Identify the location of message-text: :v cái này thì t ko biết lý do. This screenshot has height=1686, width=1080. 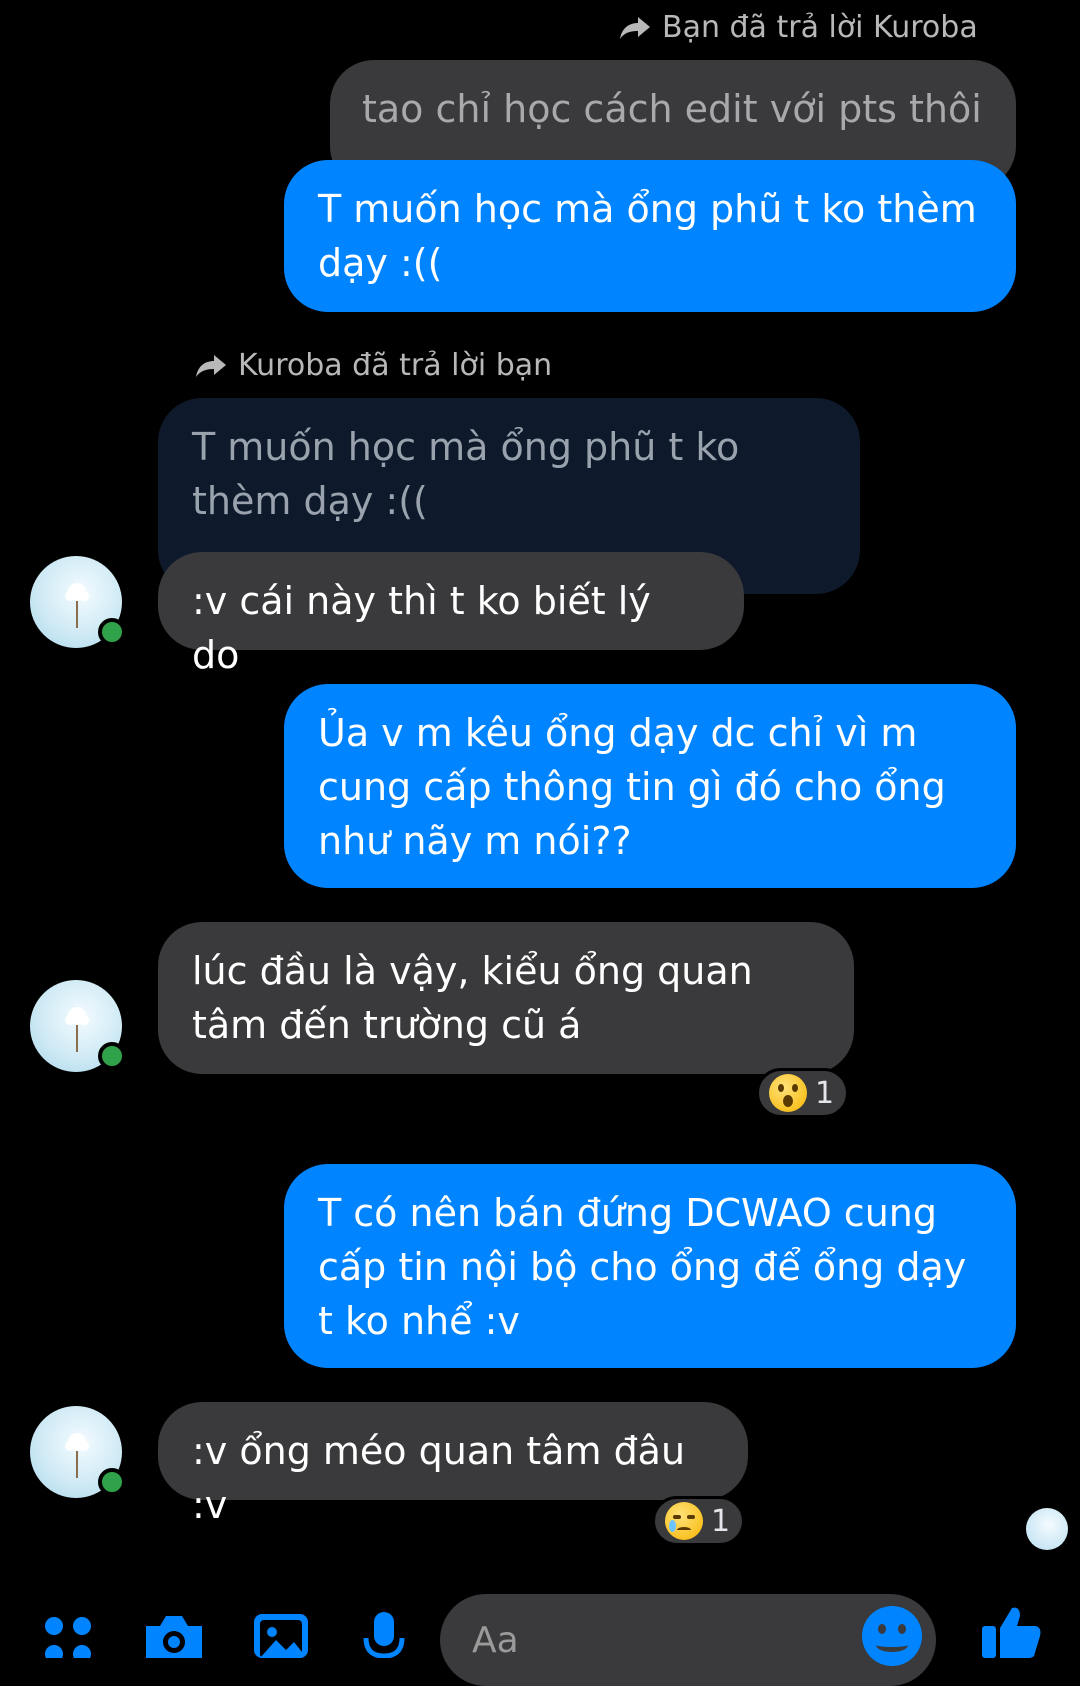
(421, 628).